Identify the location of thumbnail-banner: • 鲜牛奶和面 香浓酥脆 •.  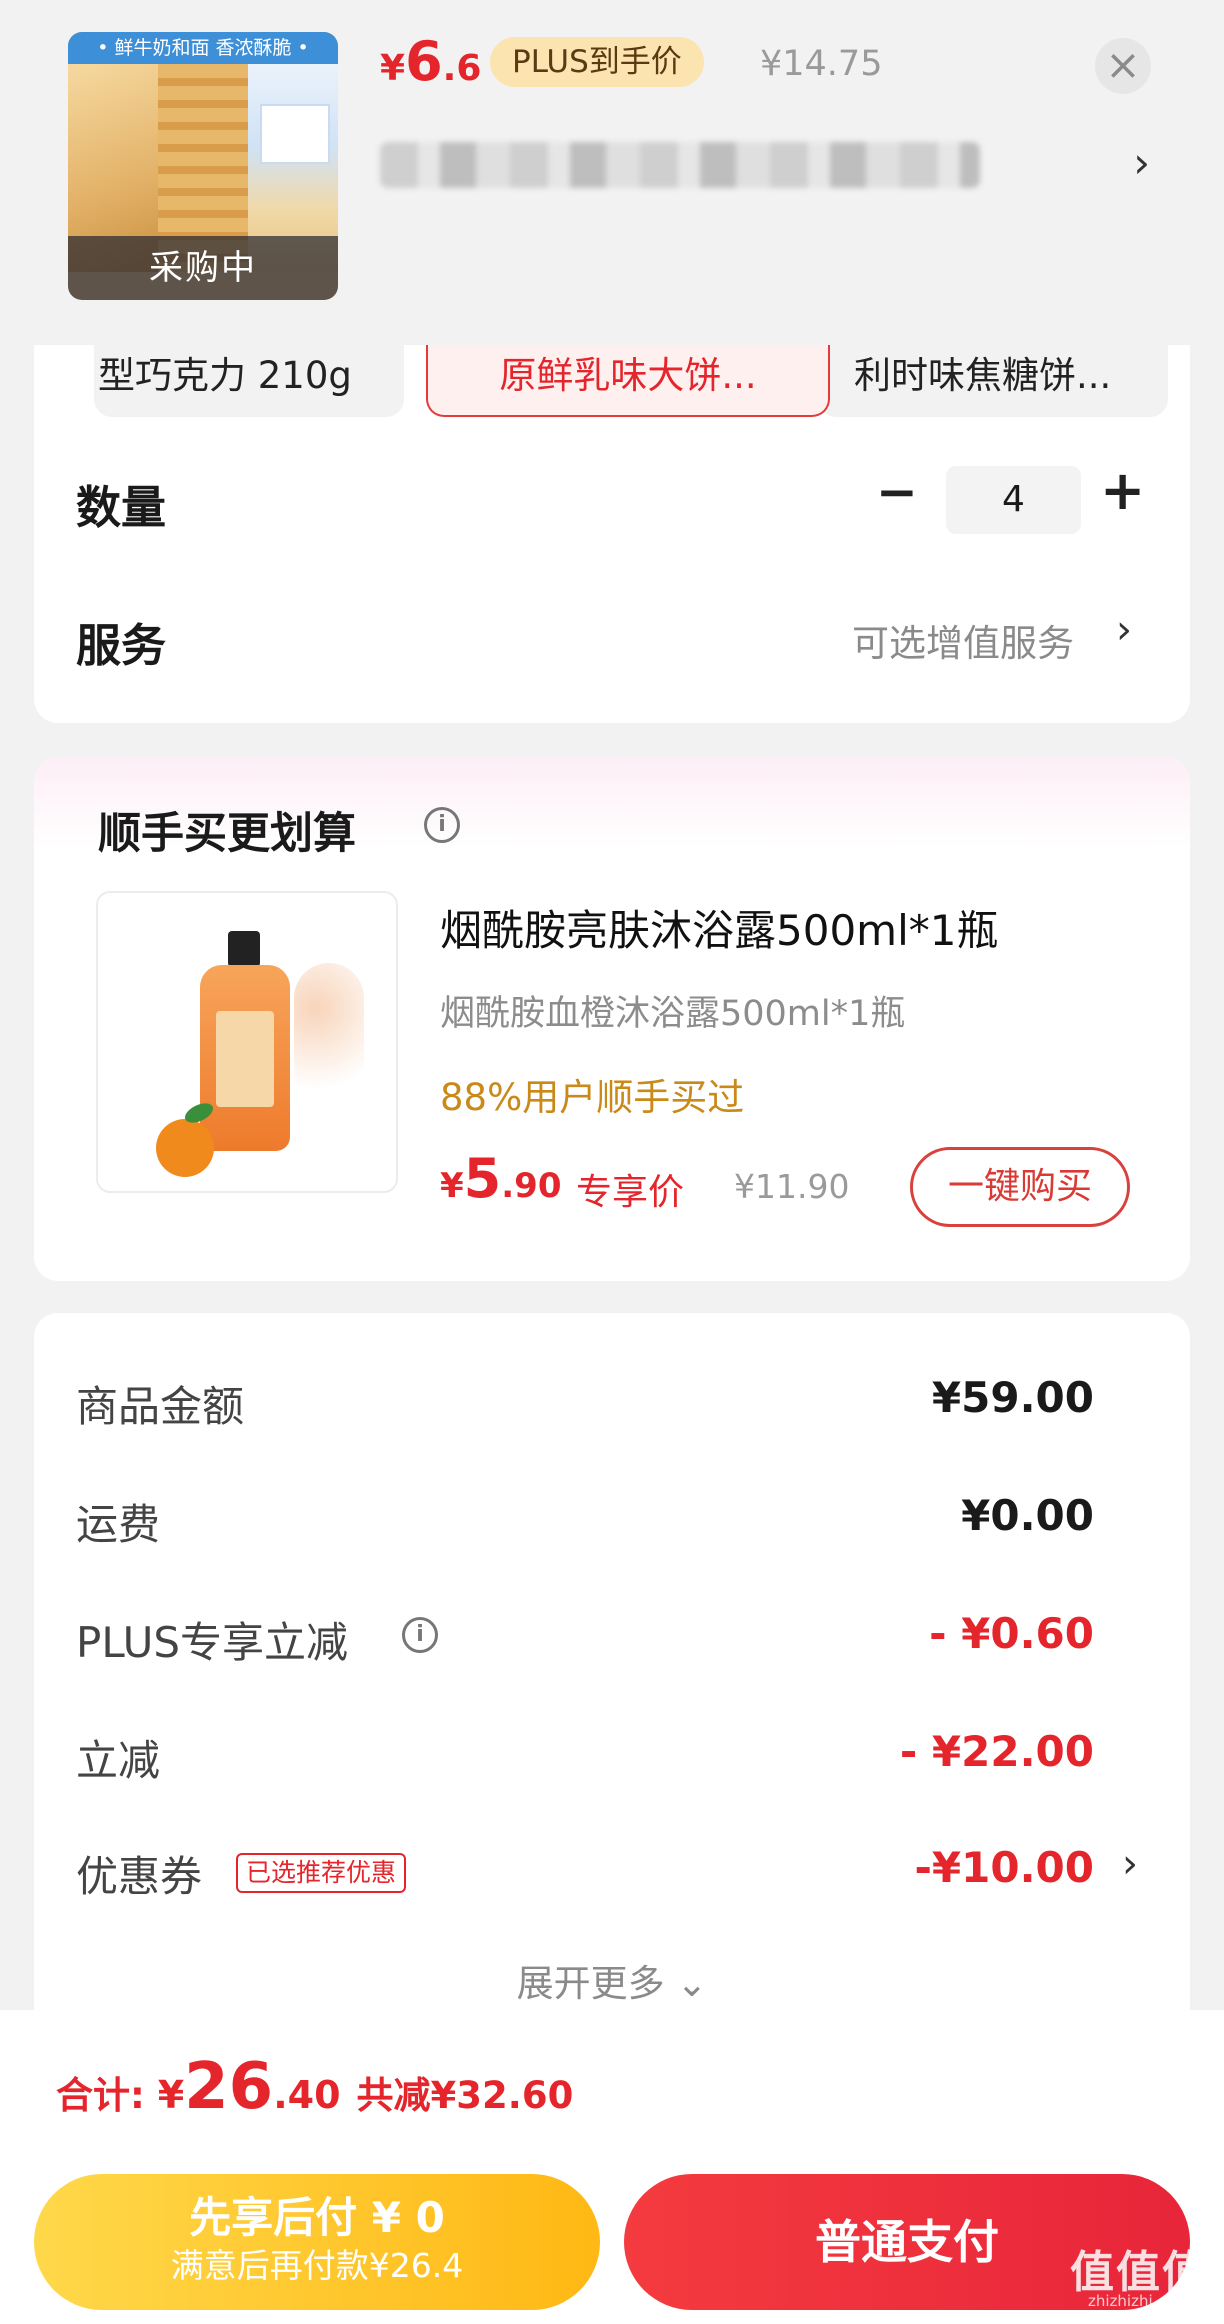
(203, 48).